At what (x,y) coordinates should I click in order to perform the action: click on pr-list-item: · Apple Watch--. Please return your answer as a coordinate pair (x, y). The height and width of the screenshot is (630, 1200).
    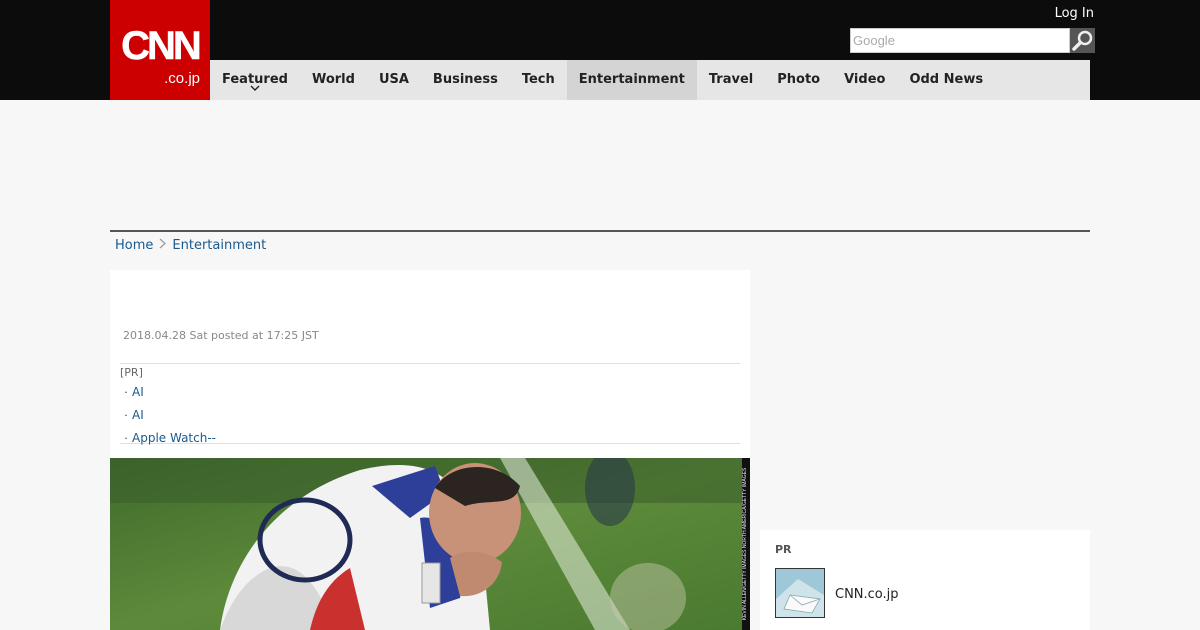
    Looking at the image, I should click on (168, 438).